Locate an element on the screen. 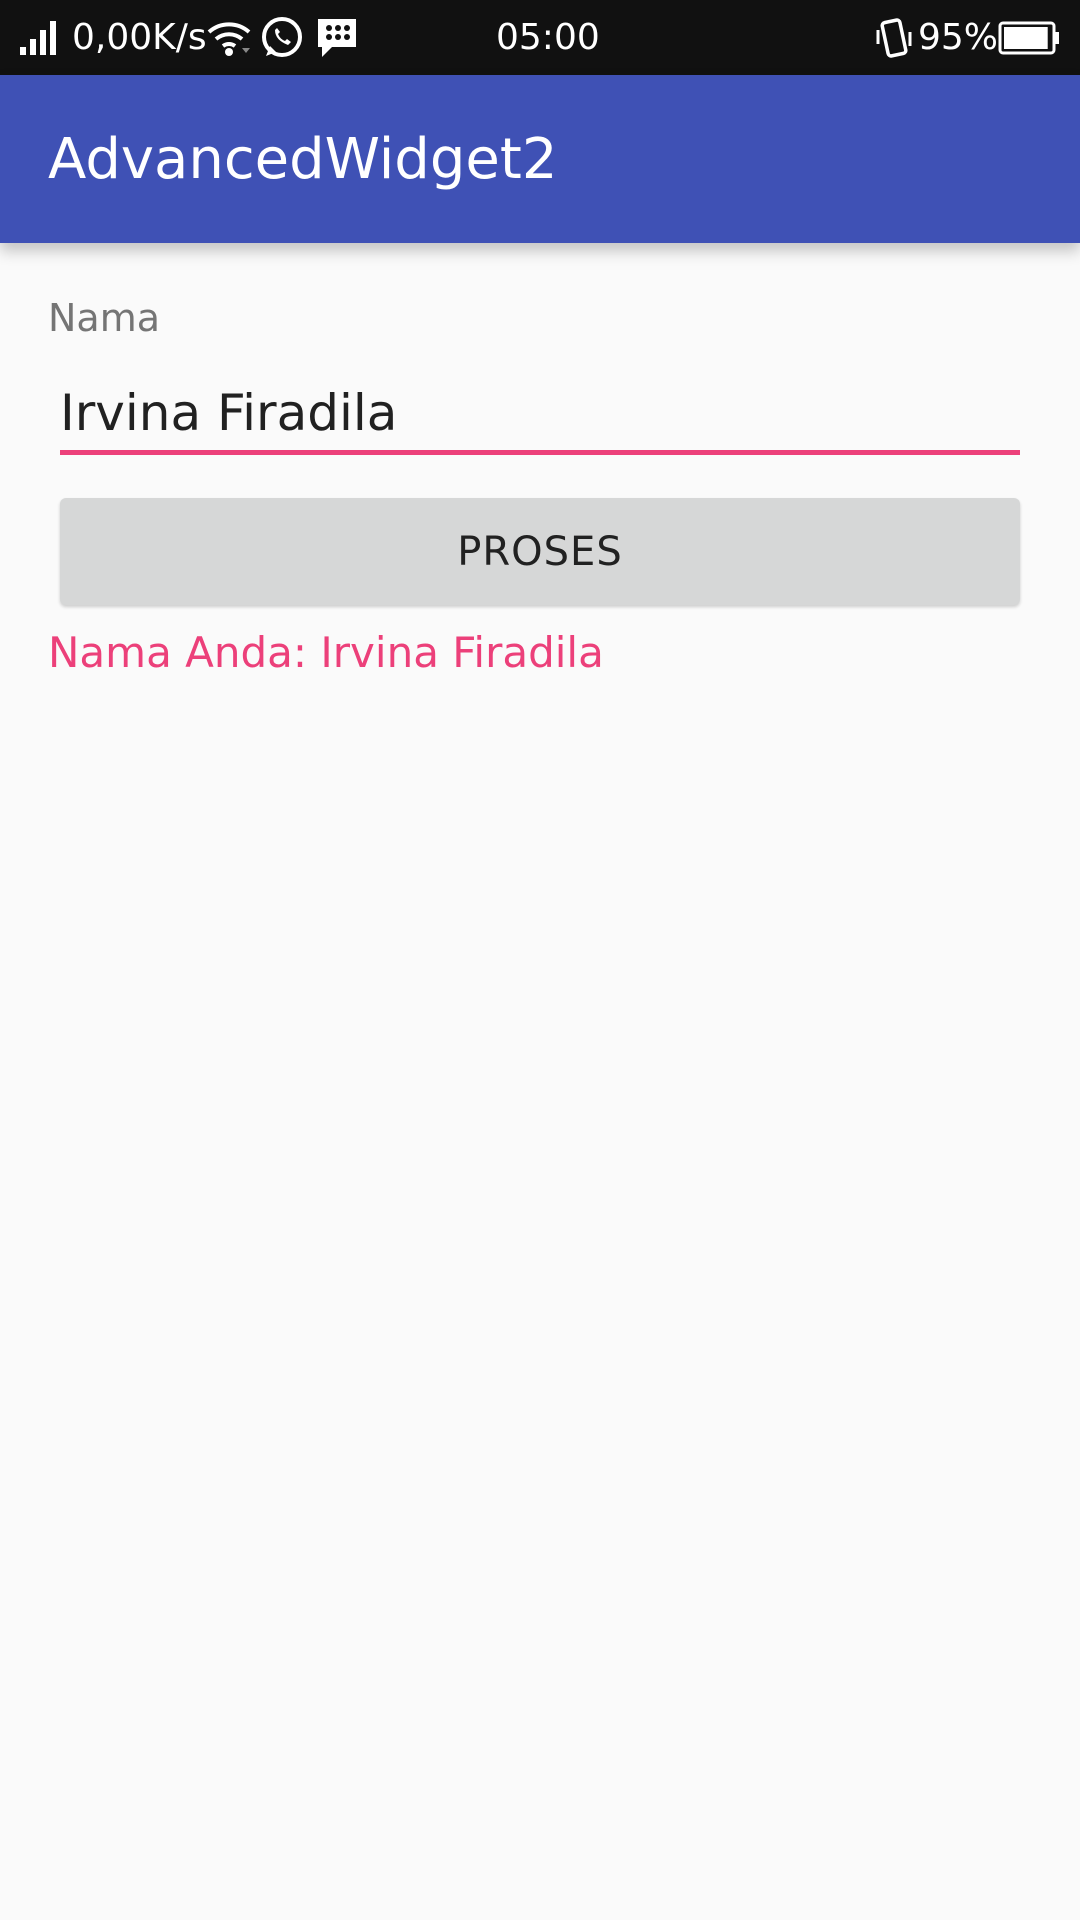  result-text: Nama Anda: Irvina Firadila is located at coordinates (326, 652).